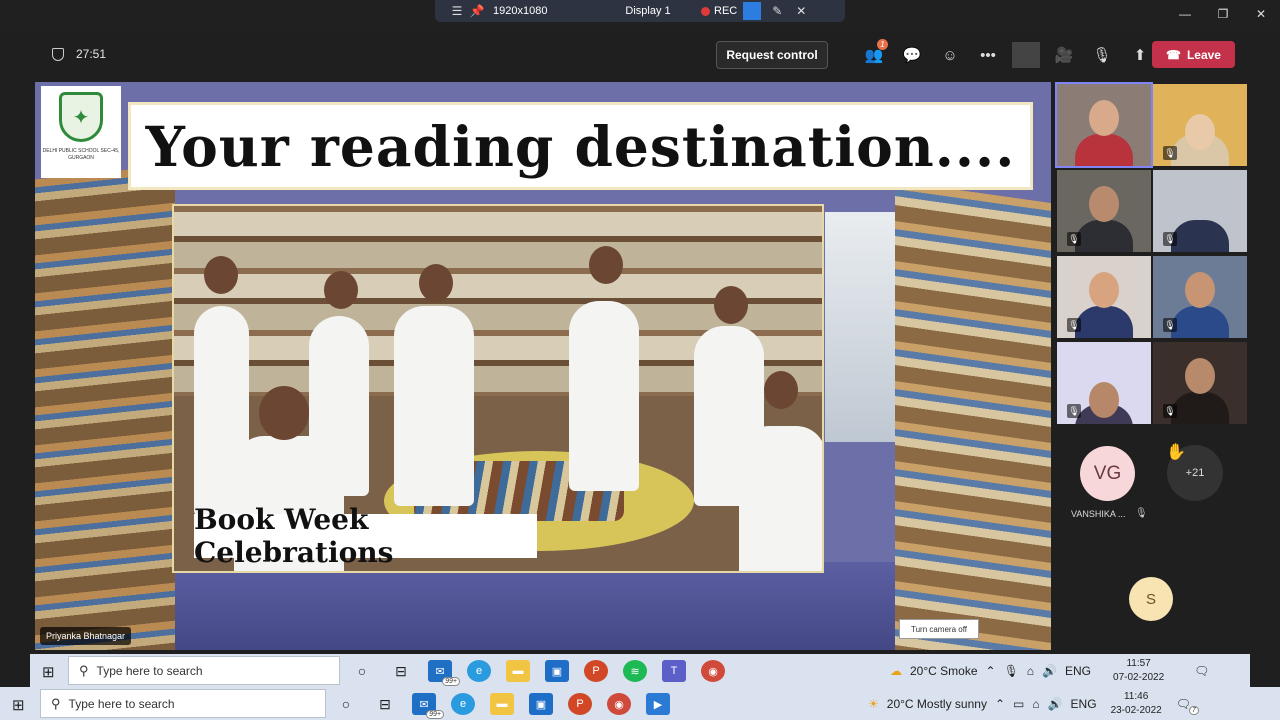  Describe the element at coordinates (777, 11) in the screenshot. I see `pen-icon: ✎` at that location.